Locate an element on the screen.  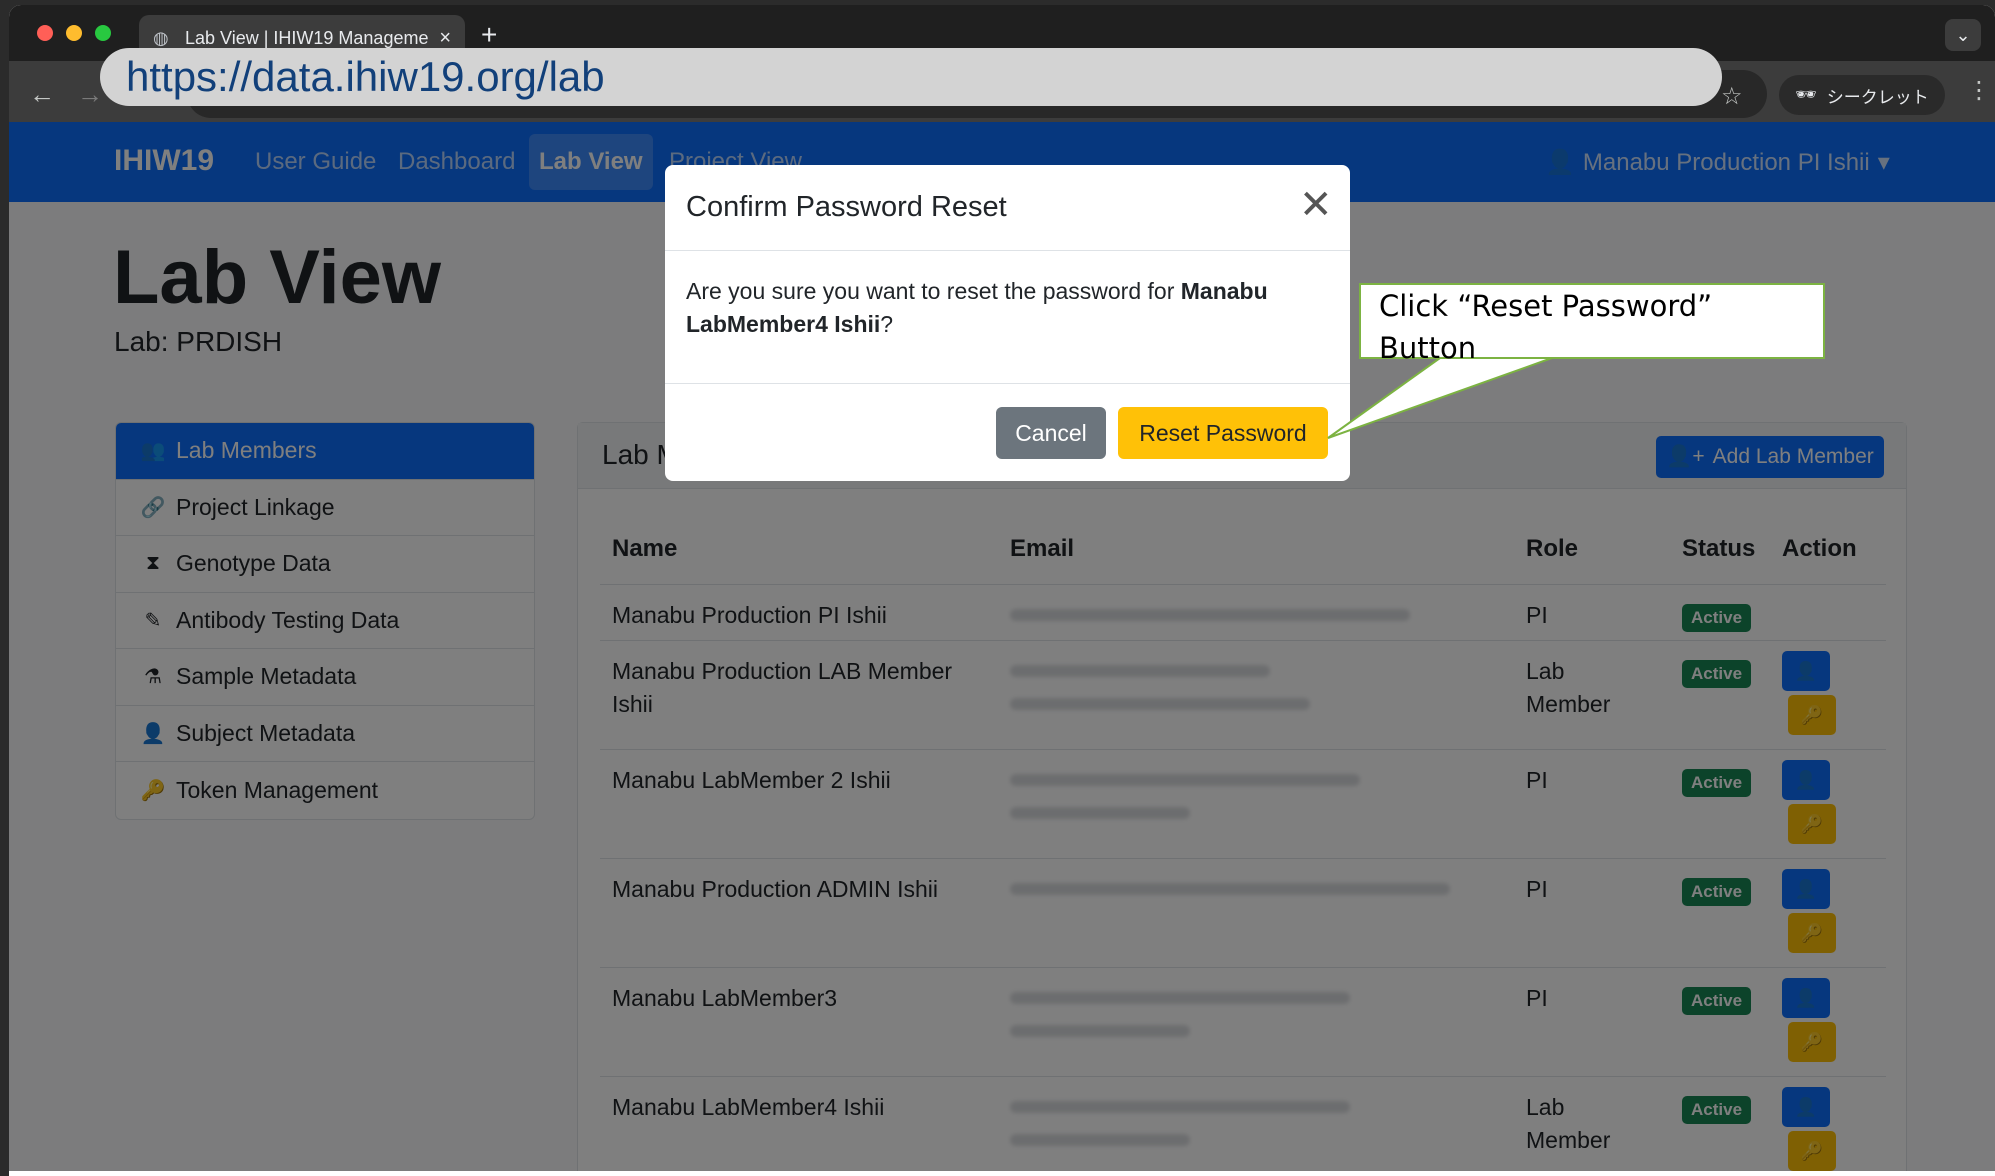
tab-close-icon: × is located at coordinates (445, 38).